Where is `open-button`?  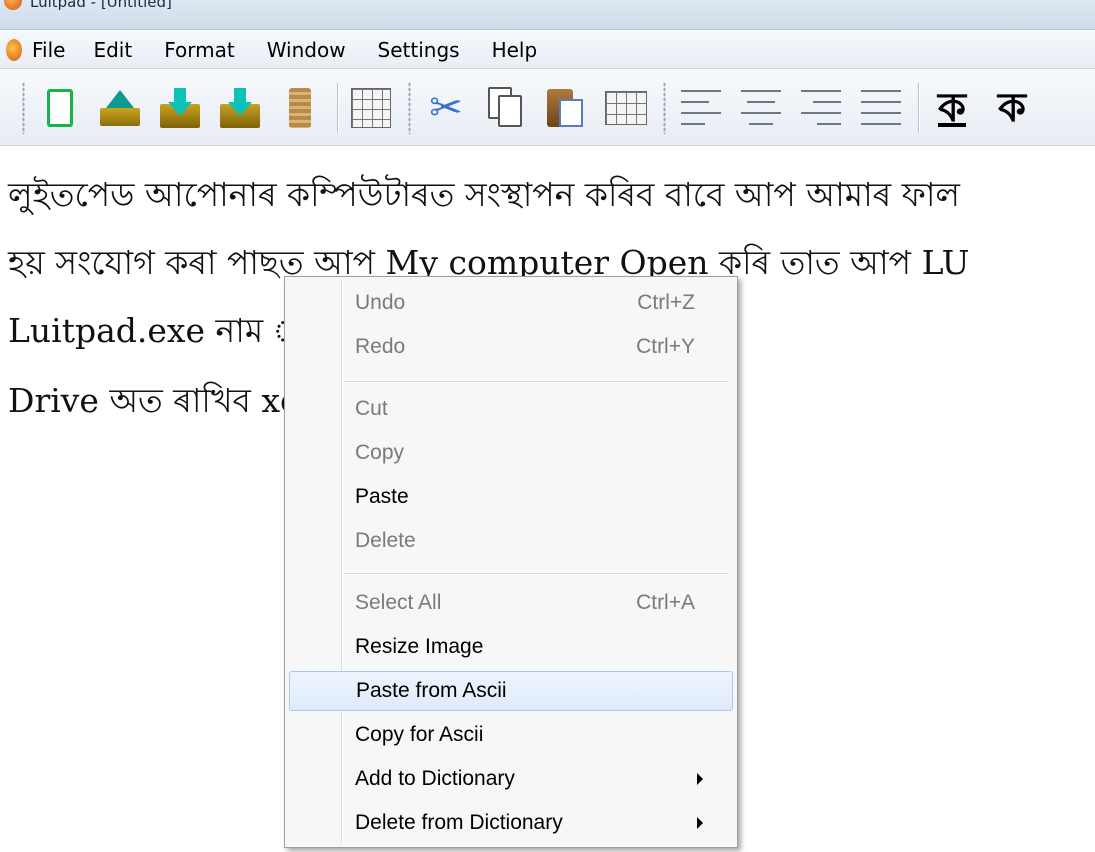
open-button is located at coordinates (120, 108).